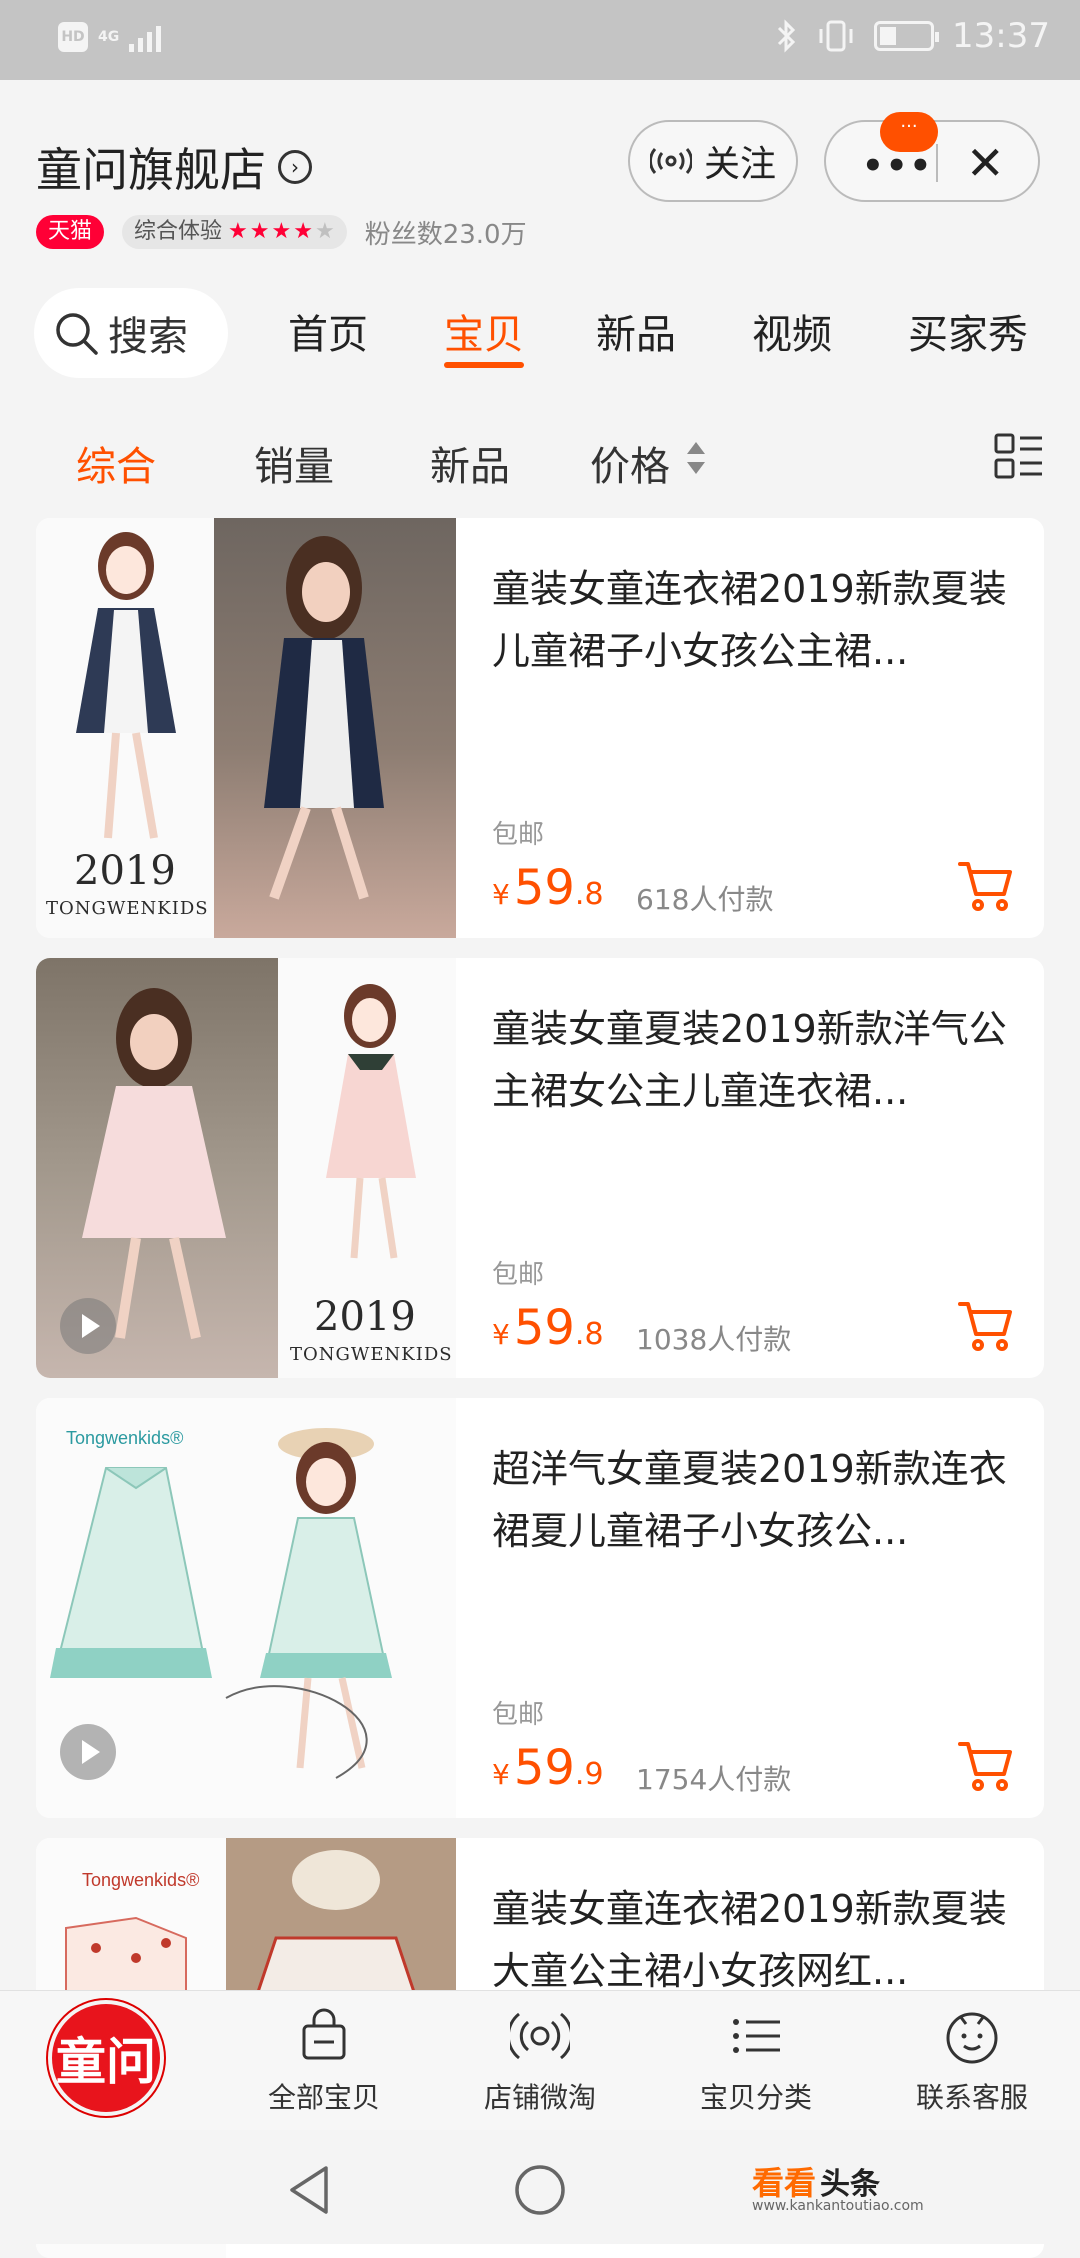 The width and height of the screenshot is (1080, 2258). I want to click on payer-count: 1754人付款, so click(714, 1779).